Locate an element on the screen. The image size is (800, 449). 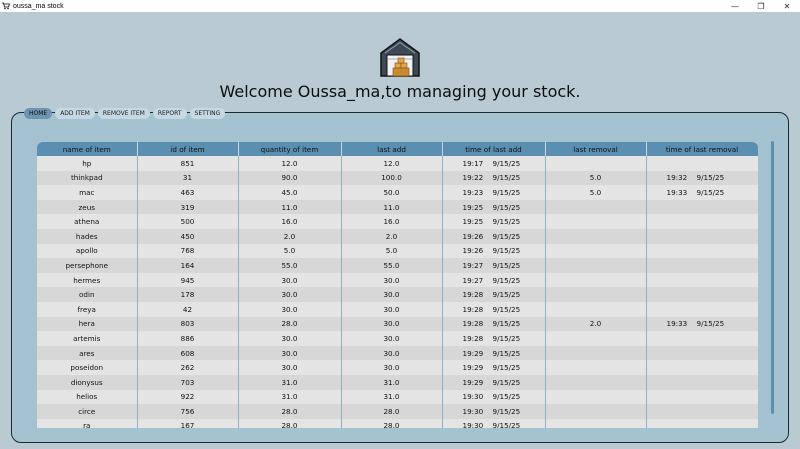
last-add-cell: 11.0 is located at coordinates (392, 207).